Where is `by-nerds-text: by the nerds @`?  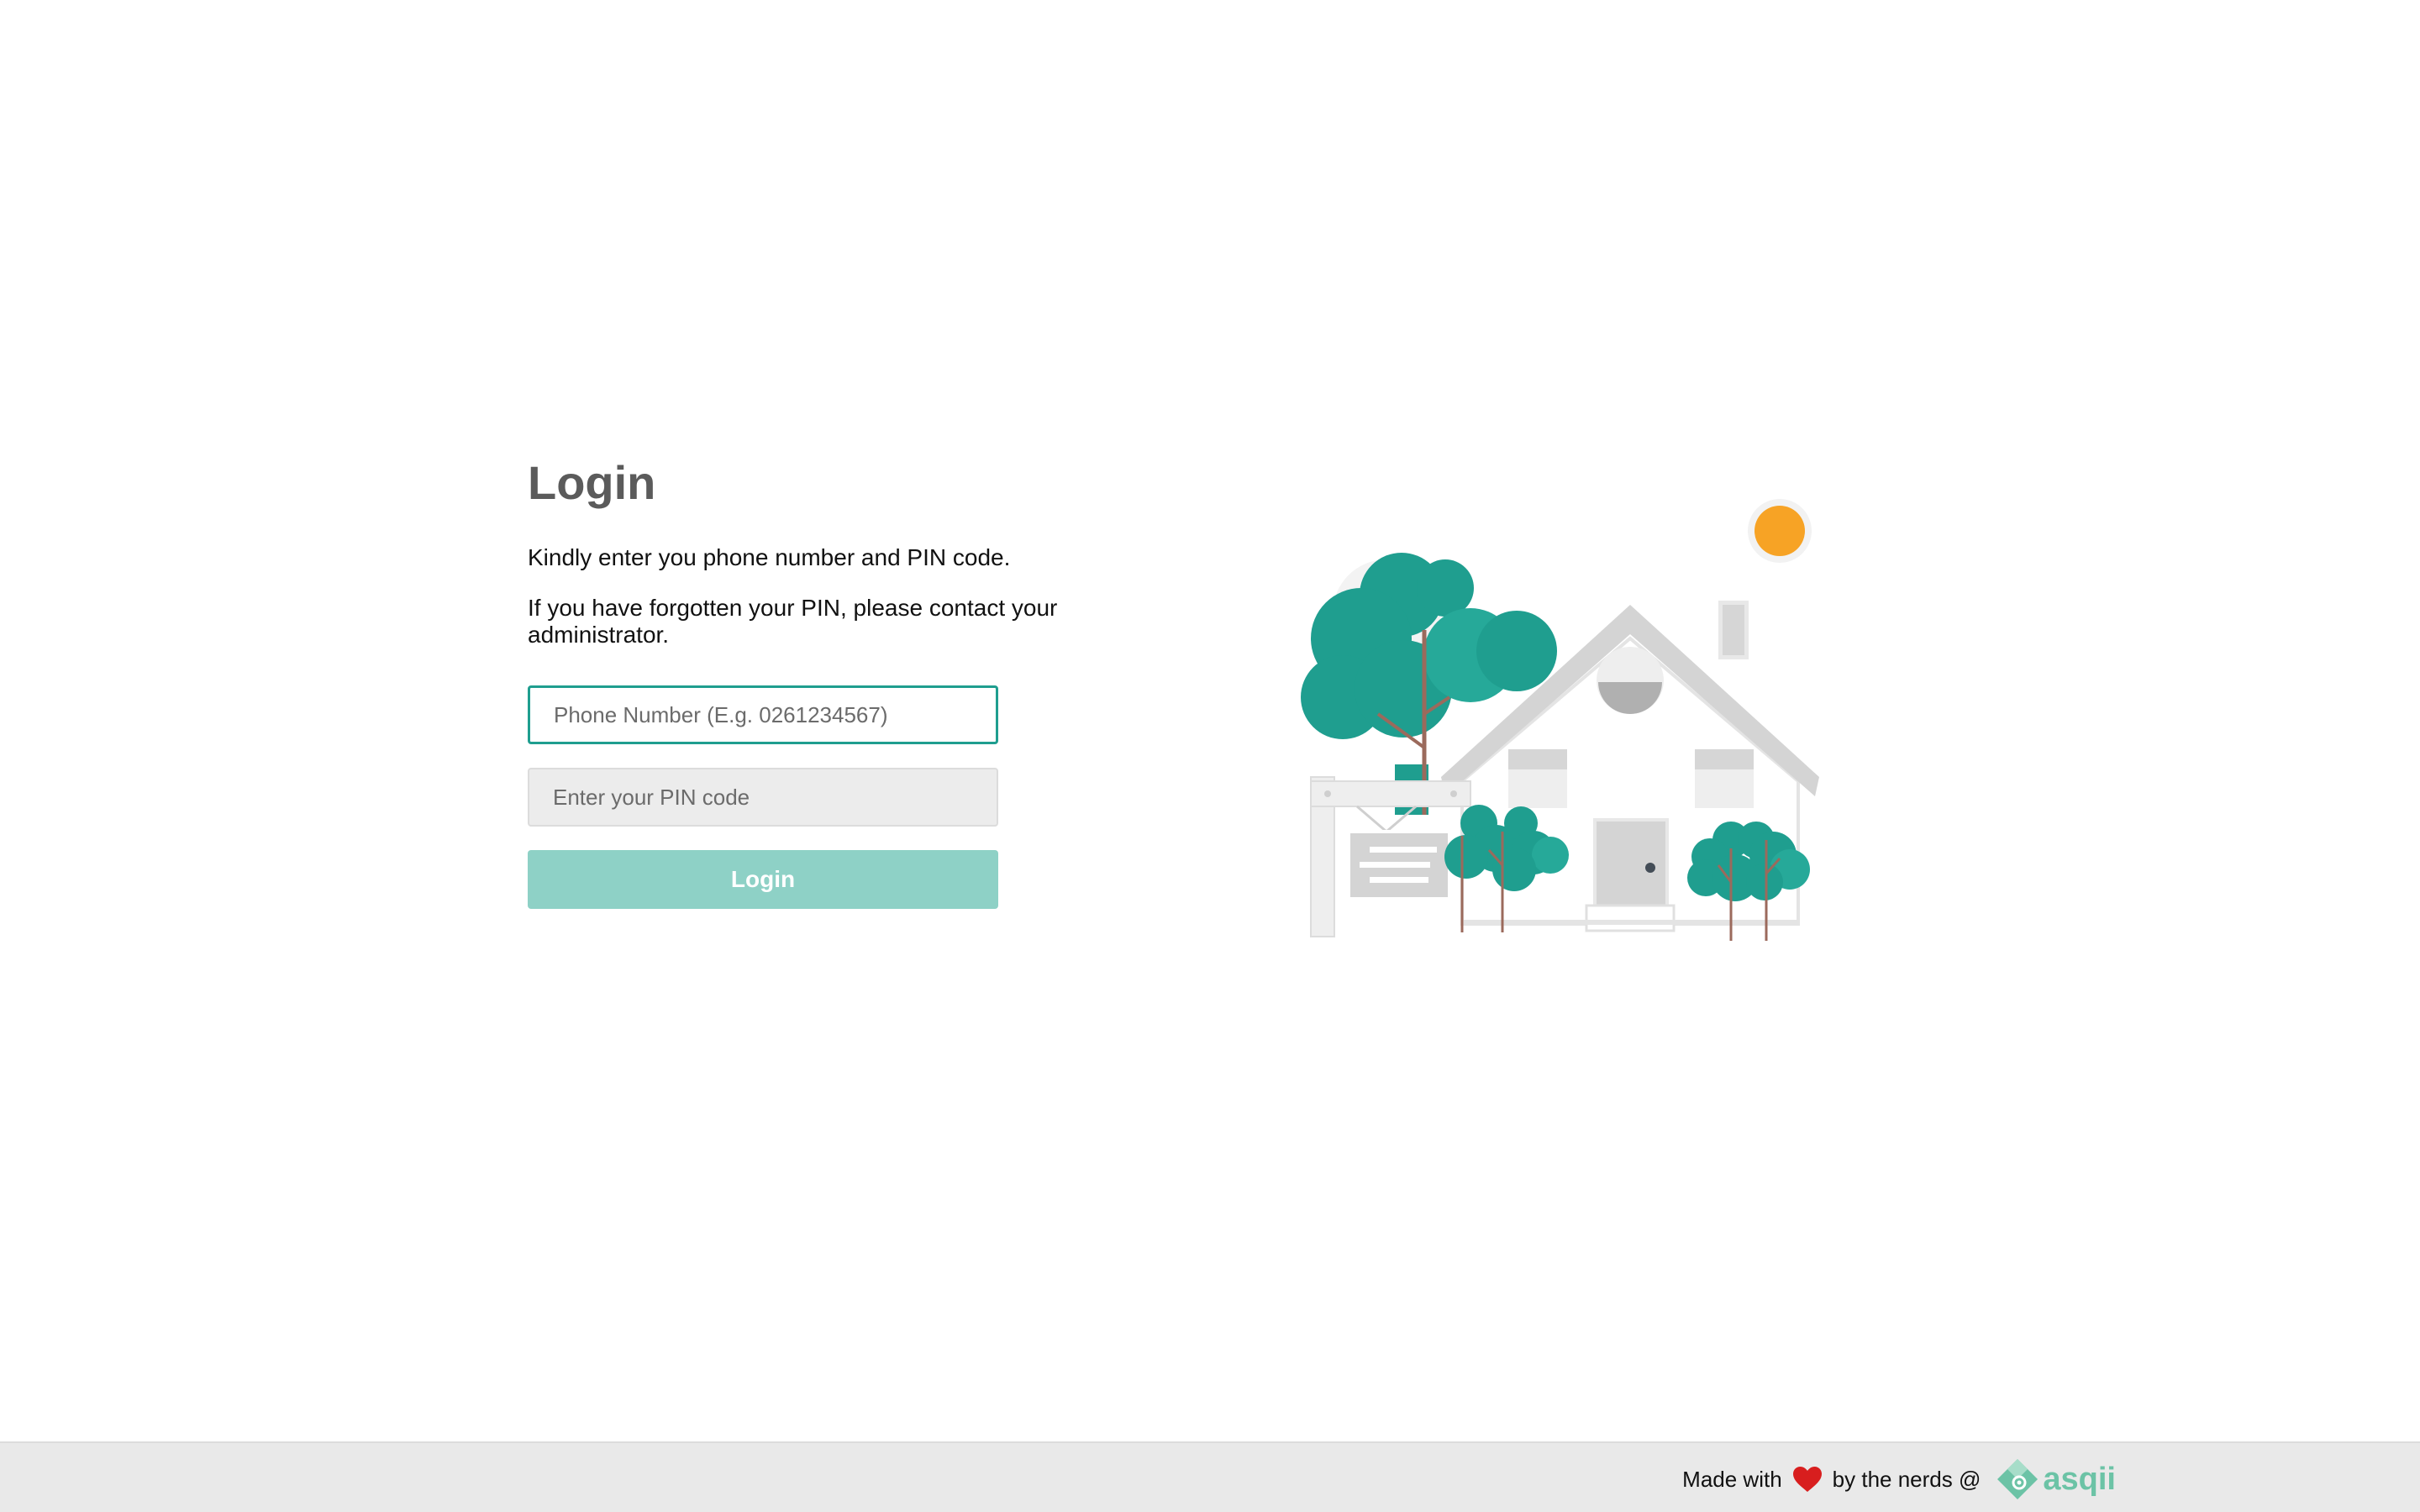 by-nerds-text: by the nerds @ is located at coordinates (1907, 1479).